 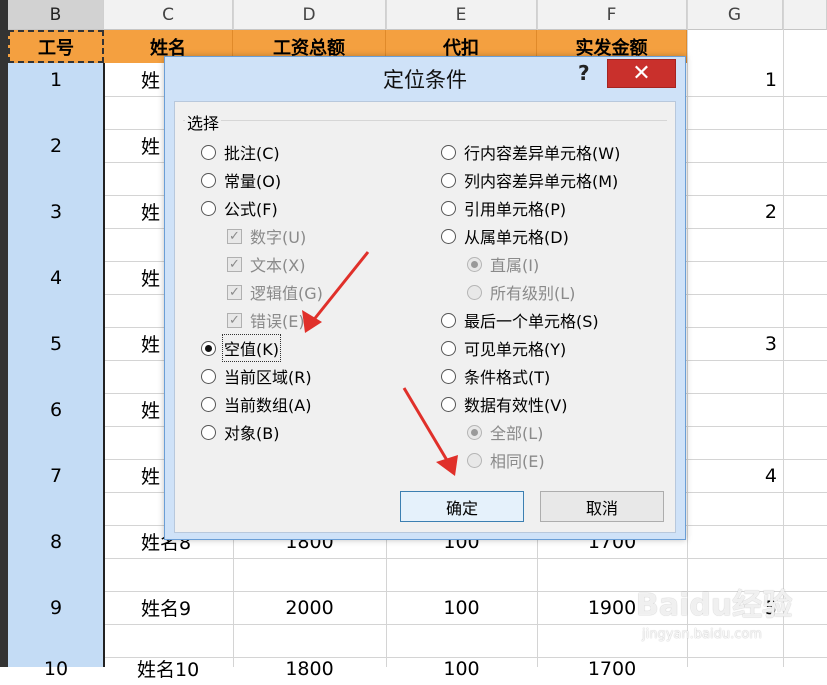 I want to click on arrow-to-blanks-icon, so click(x=336, y=292).